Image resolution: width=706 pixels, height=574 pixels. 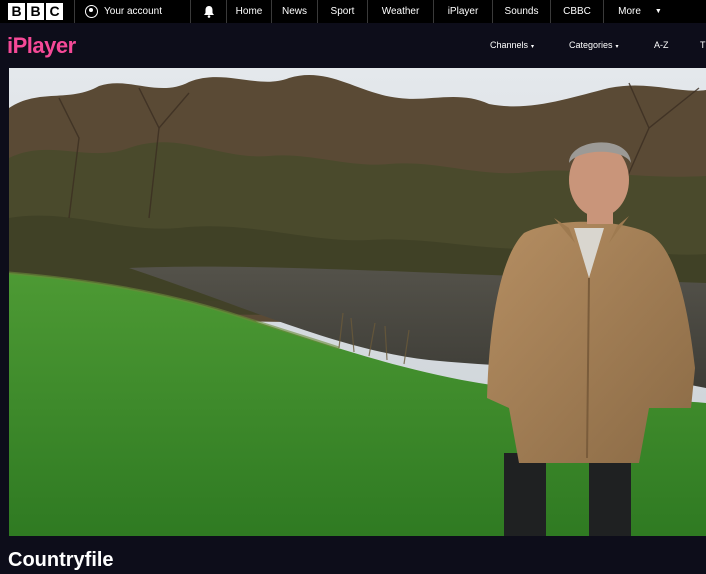 I want to click on notifications-button, so click(x=209, y=11).